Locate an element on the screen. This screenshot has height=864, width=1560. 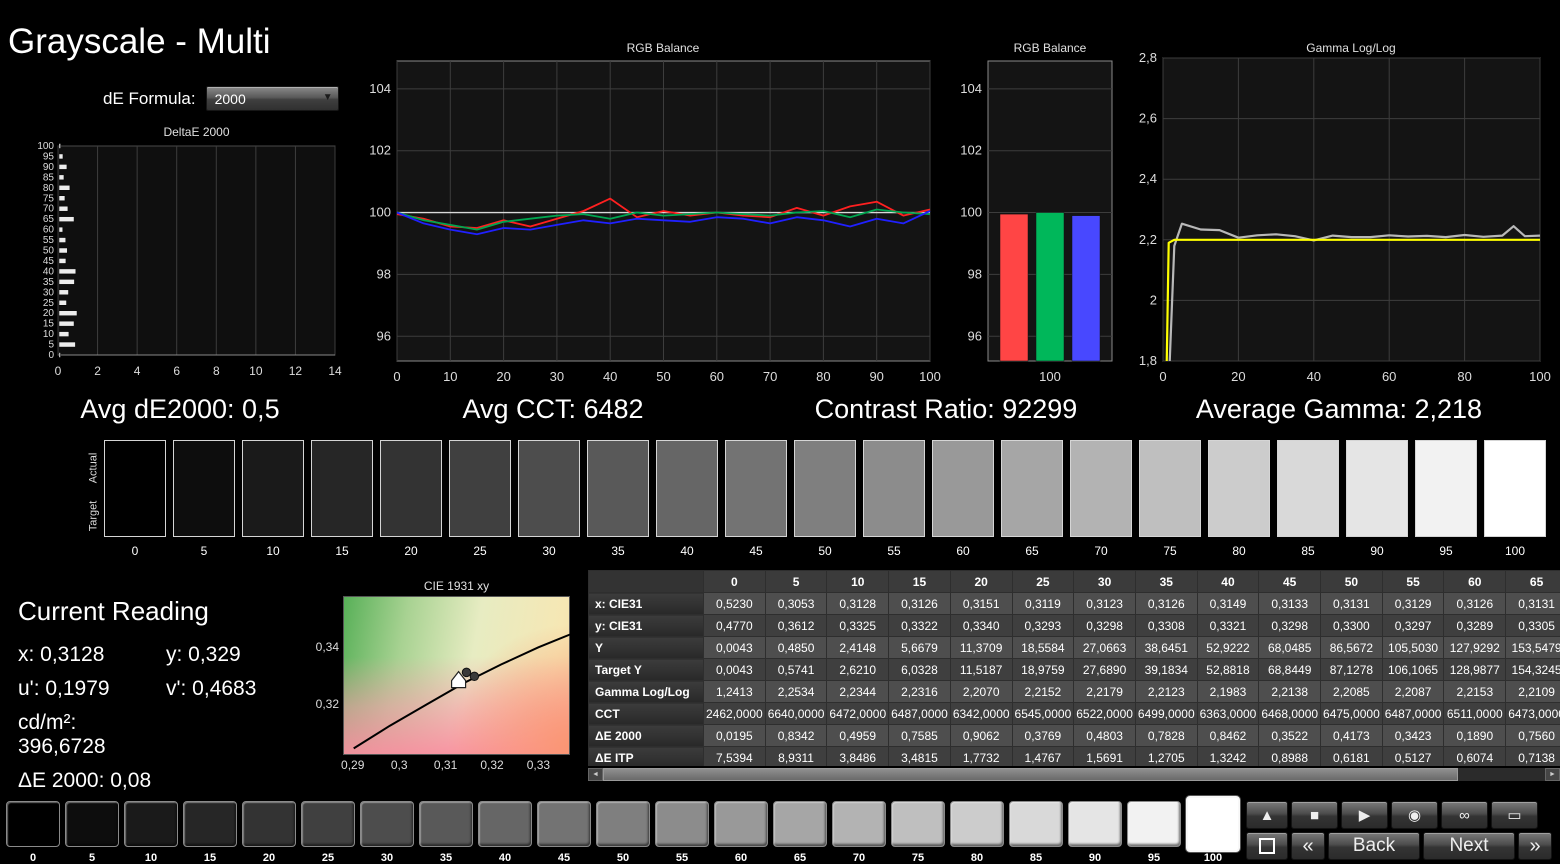
table-cell: 0,3289 is located at coordinates (1475, 625).